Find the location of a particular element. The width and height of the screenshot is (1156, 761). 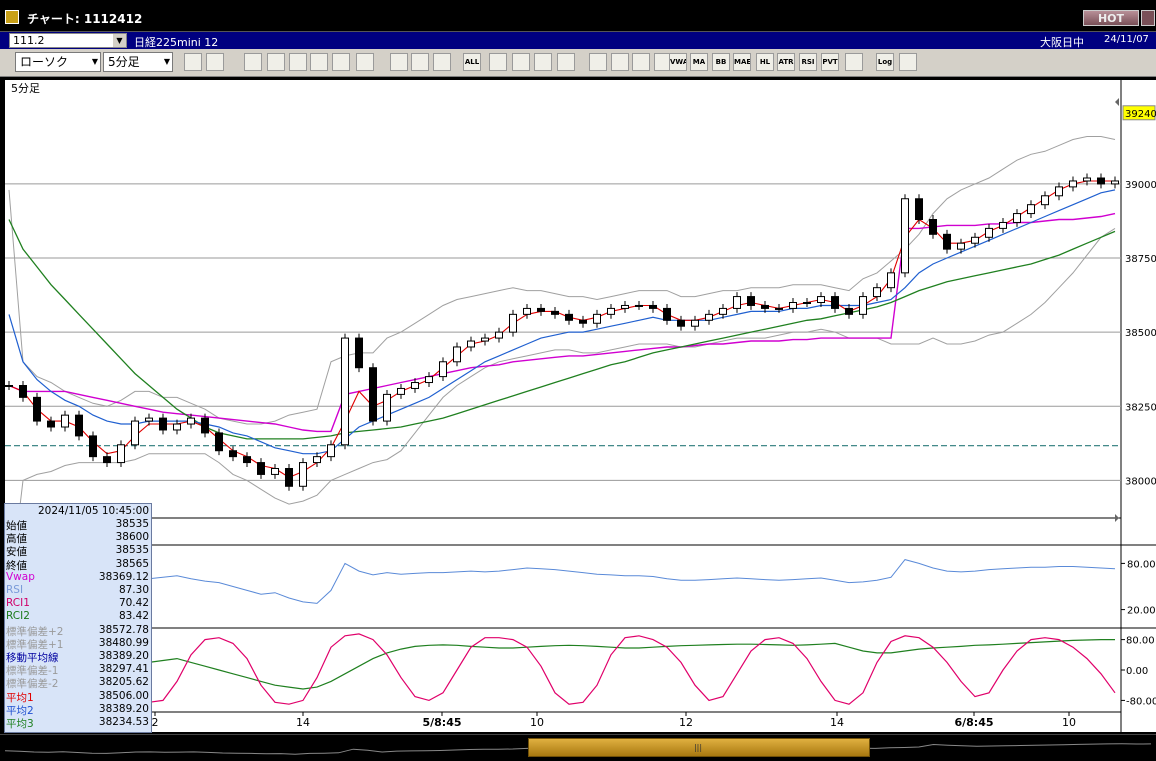

instrument-code-combobox: 111.2 ▼ is located at coordinates (68, 40).